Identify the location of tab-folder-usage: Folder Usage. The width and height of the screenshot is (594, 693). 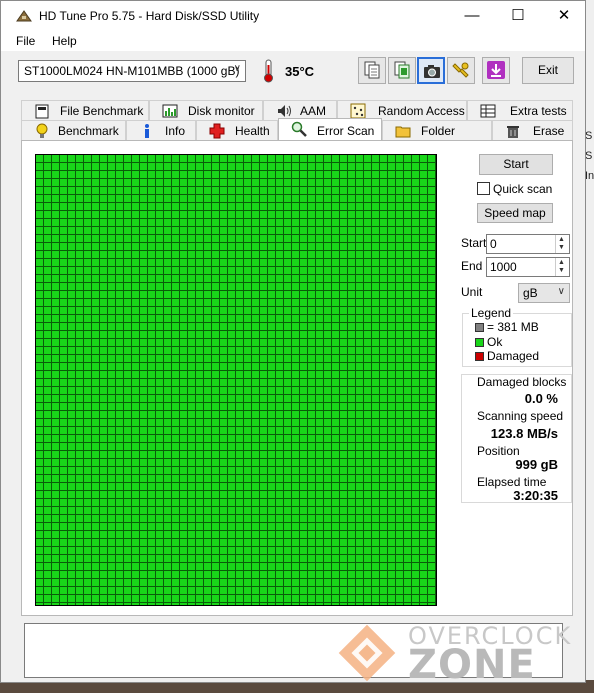
(437, 136).